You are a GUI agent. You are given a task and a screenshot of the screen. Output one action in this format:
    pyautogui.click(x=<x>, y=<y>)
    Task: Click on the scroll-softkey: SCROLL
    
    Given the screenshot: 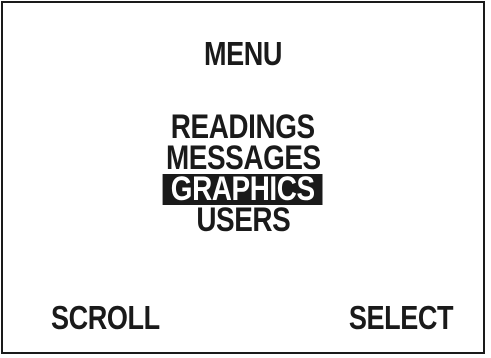 What is the action you would take?
    pyautogui.click(x=105, y=318)
    